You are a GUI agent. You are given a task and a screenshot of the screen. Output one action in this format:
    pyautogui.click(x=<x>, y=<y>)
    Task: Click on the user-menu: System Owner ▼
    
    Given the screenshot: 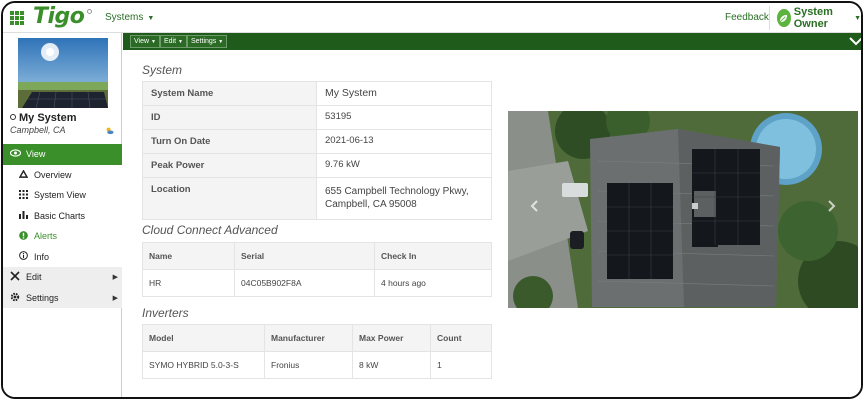 What is the action you would take?
    pyautogui.click(x=819, y=18)
    